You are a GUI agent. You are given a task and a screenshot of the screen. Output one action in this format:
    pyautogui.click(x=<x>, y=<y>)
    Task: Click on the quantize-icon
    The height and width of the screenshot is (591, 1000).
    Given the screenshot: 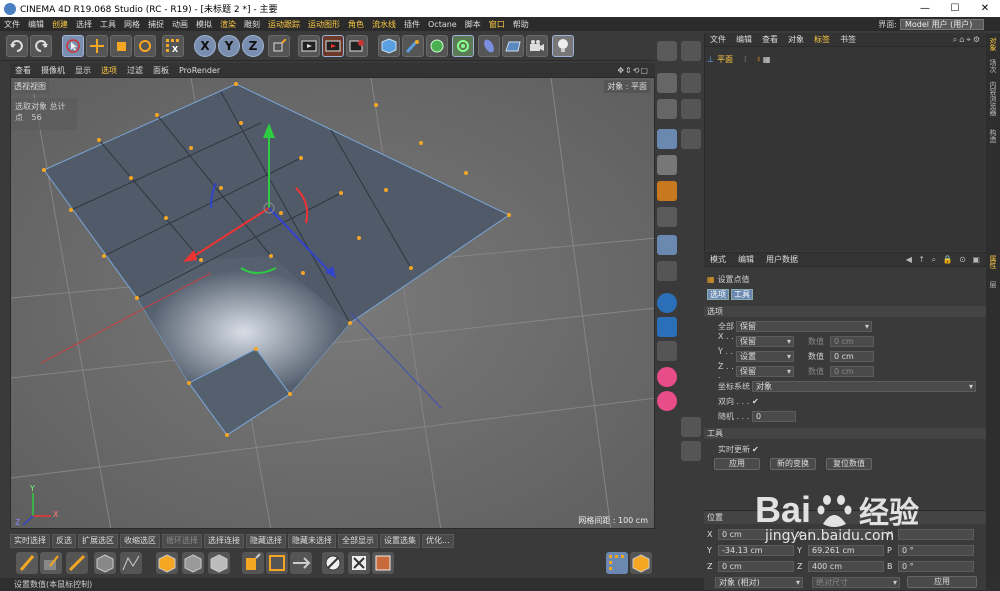 What is the action you would take?
    pyautogui.click(x=333, y=563)
    